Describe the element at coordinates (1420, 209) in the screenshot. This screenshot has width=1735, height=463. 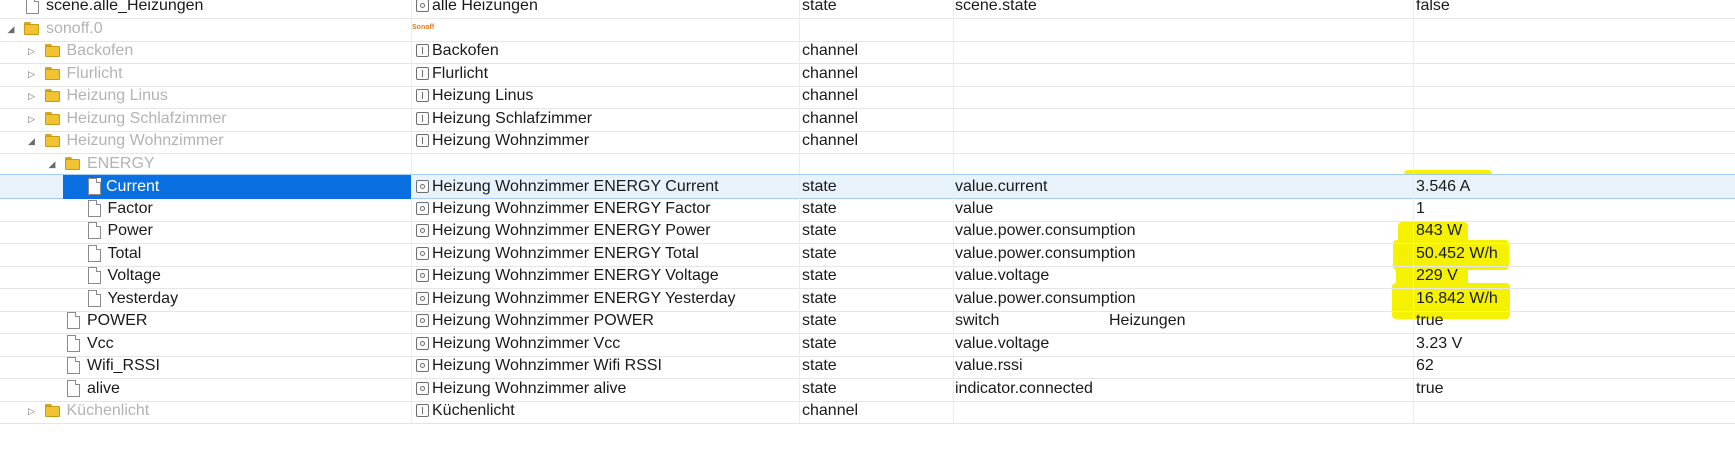
I see `cell-value: 1` at that location.